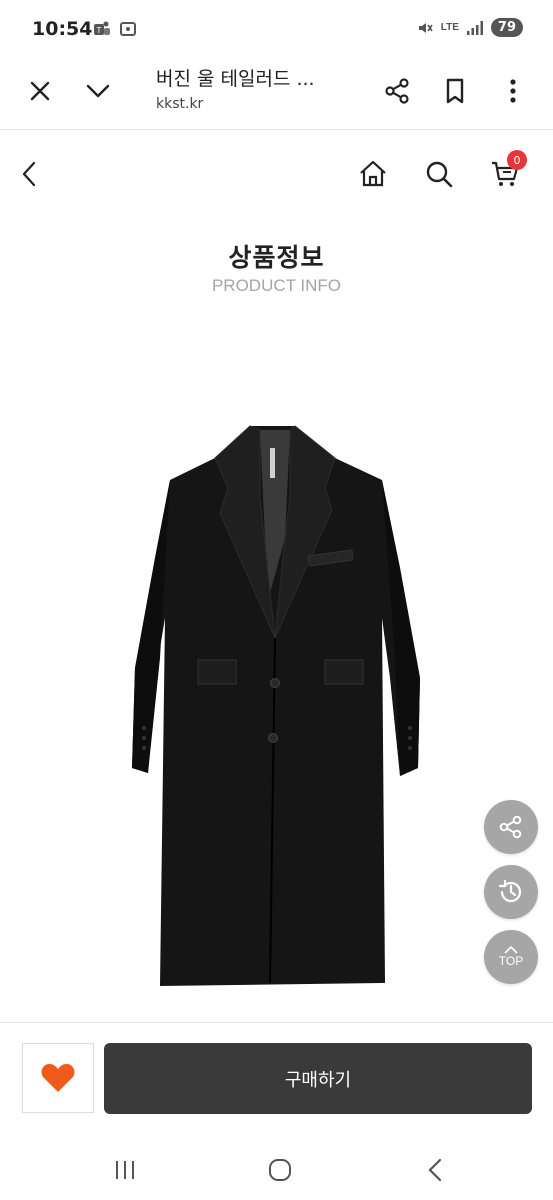 The image size is (553, 1200). I want to click on home-nav-button, so click(280, 1170).